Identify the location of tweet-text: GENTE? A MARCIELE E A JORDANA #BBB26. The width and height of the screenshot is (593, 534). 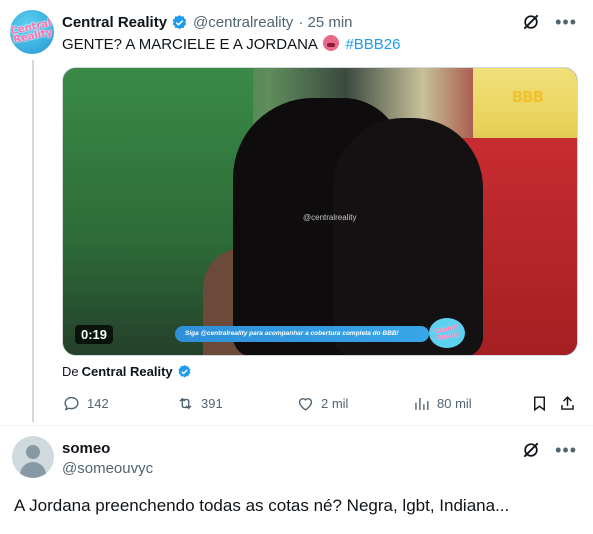
(231, 45).